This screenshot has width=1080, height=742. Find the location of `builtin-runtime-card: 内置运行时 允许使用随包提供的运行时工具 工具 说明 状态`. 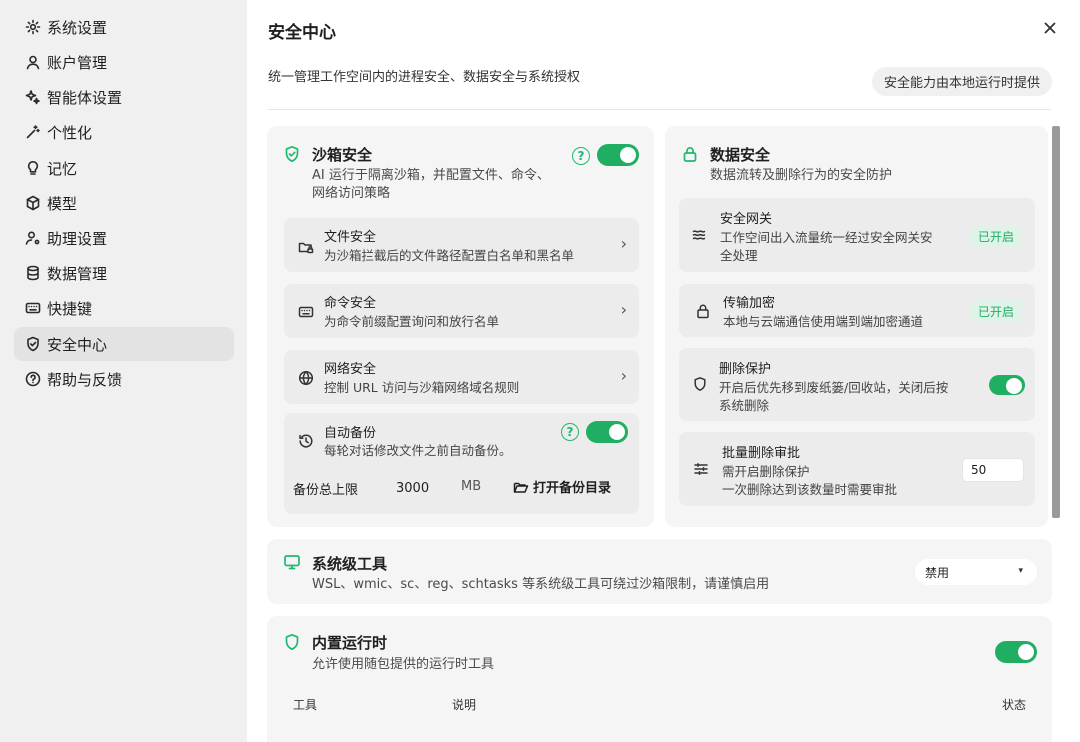

builtin-runtime-card: 内置运行时 允许使用随包提供的运行时工具 工具 说明 状态 is located at coordinates (659, 679).